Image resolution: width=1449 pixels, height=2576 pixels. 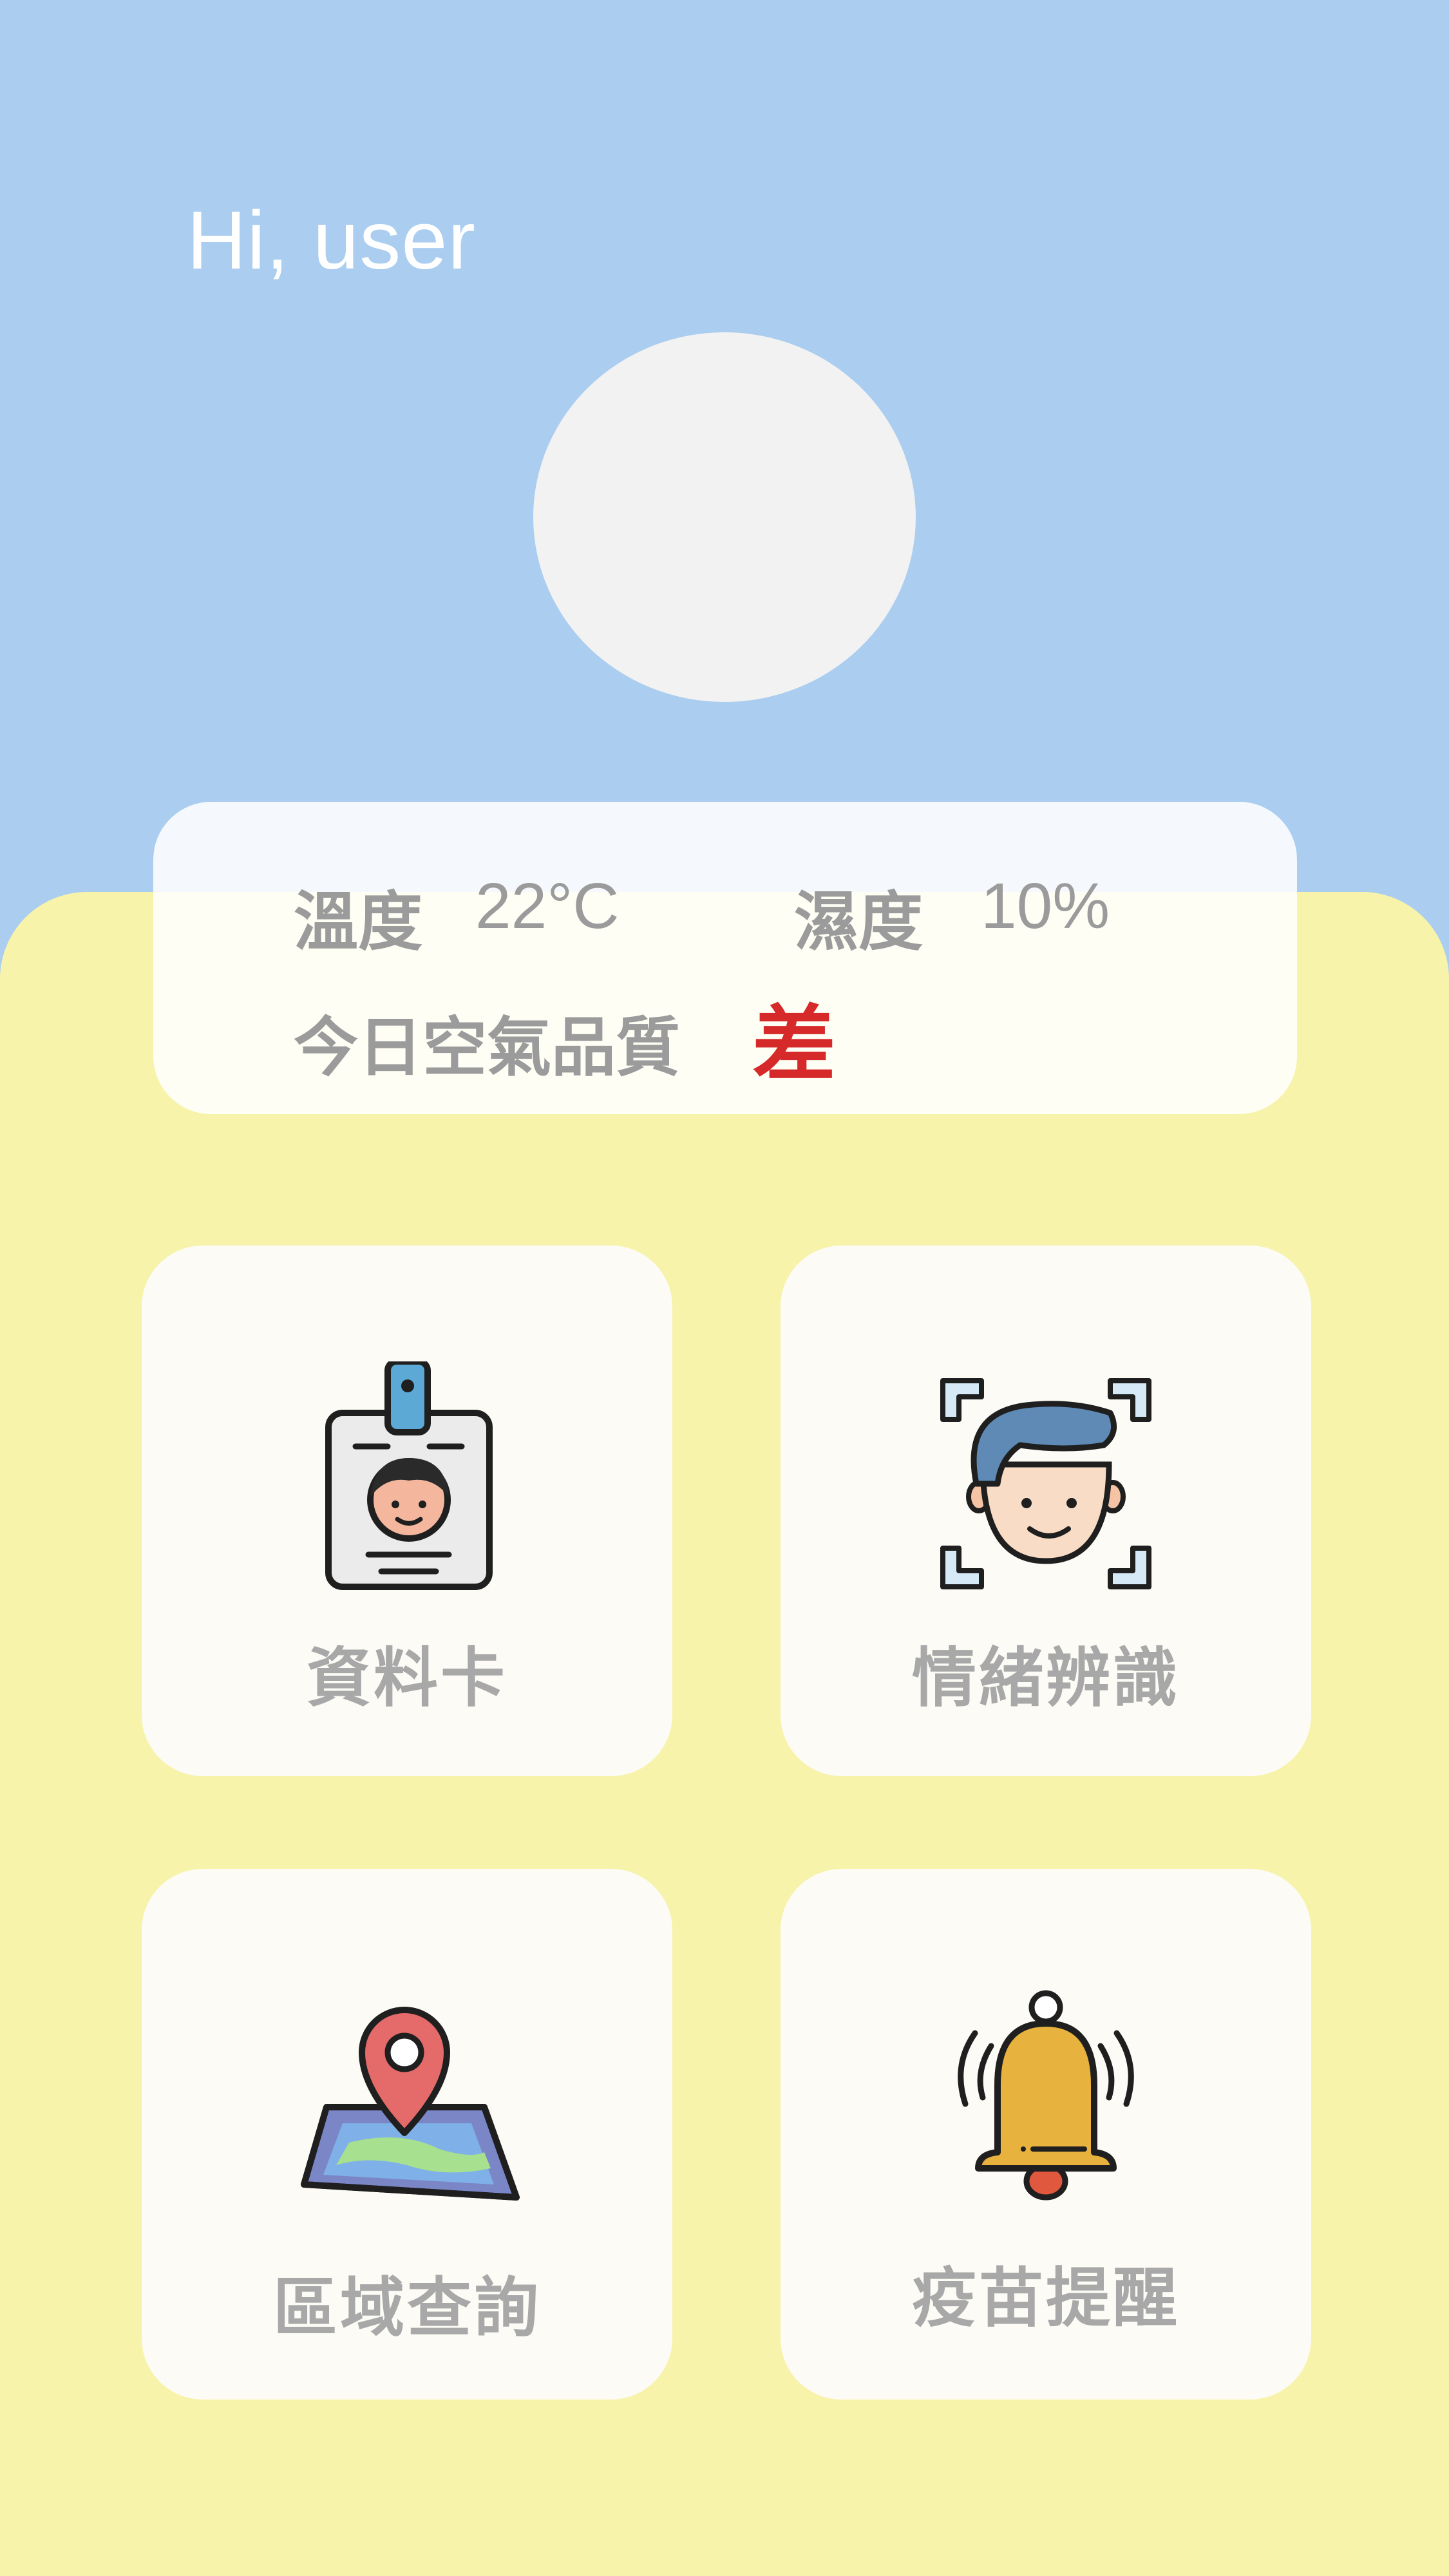 What do you see at coordinates (409, 1475) in the screenshot?
I see `id-card-icon` at bounding box center [409, 1475].